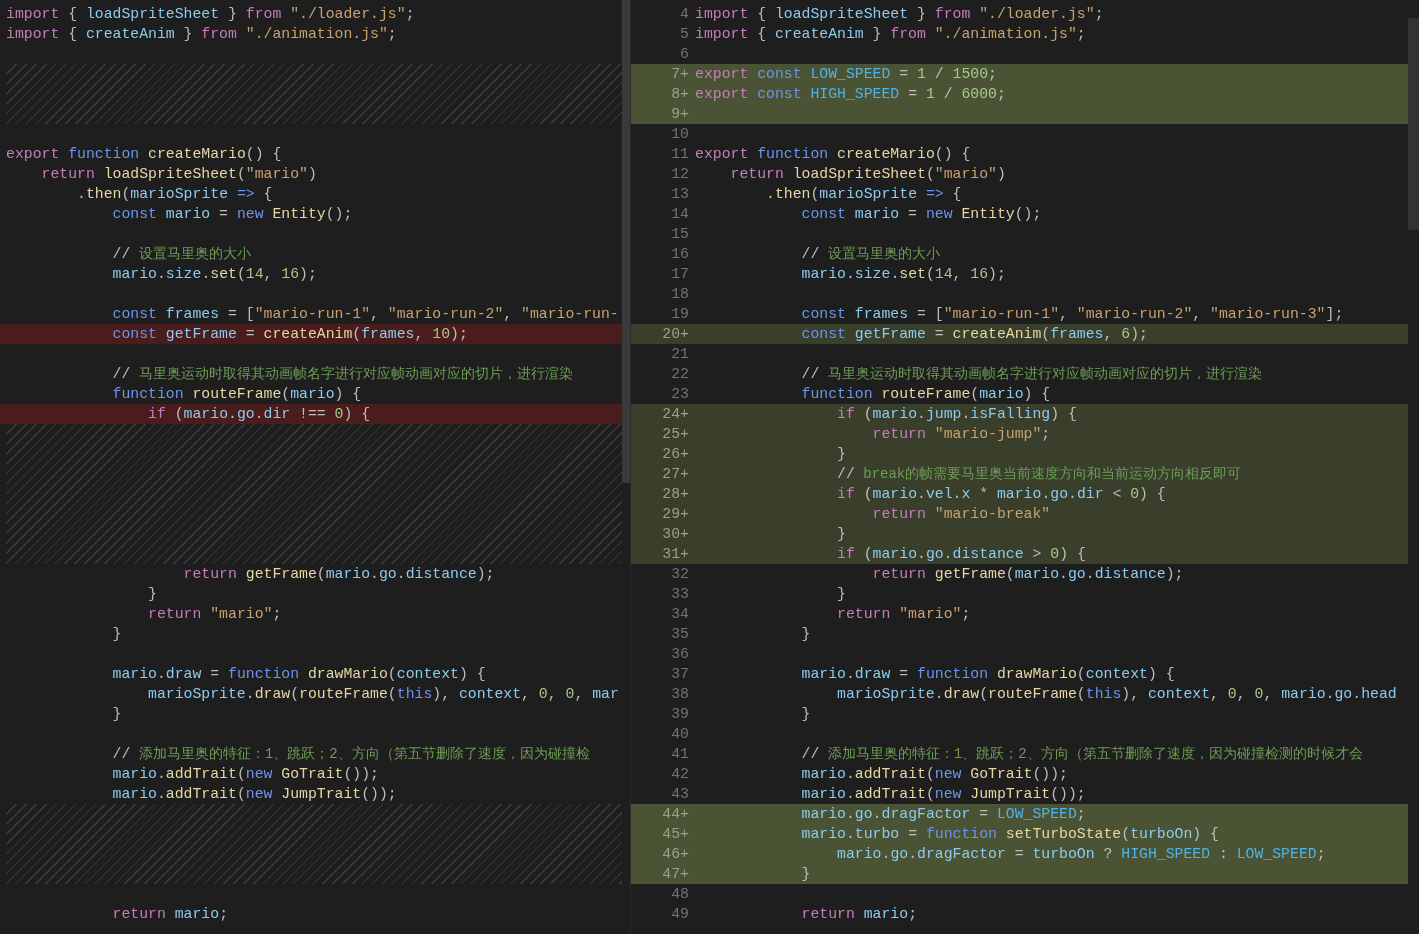 The image size is (1419, 934). Describe the element at coordinates (259, 414) in the screenshot. I see `code-line: if (mario.go.dir !== 0) {` at that location.